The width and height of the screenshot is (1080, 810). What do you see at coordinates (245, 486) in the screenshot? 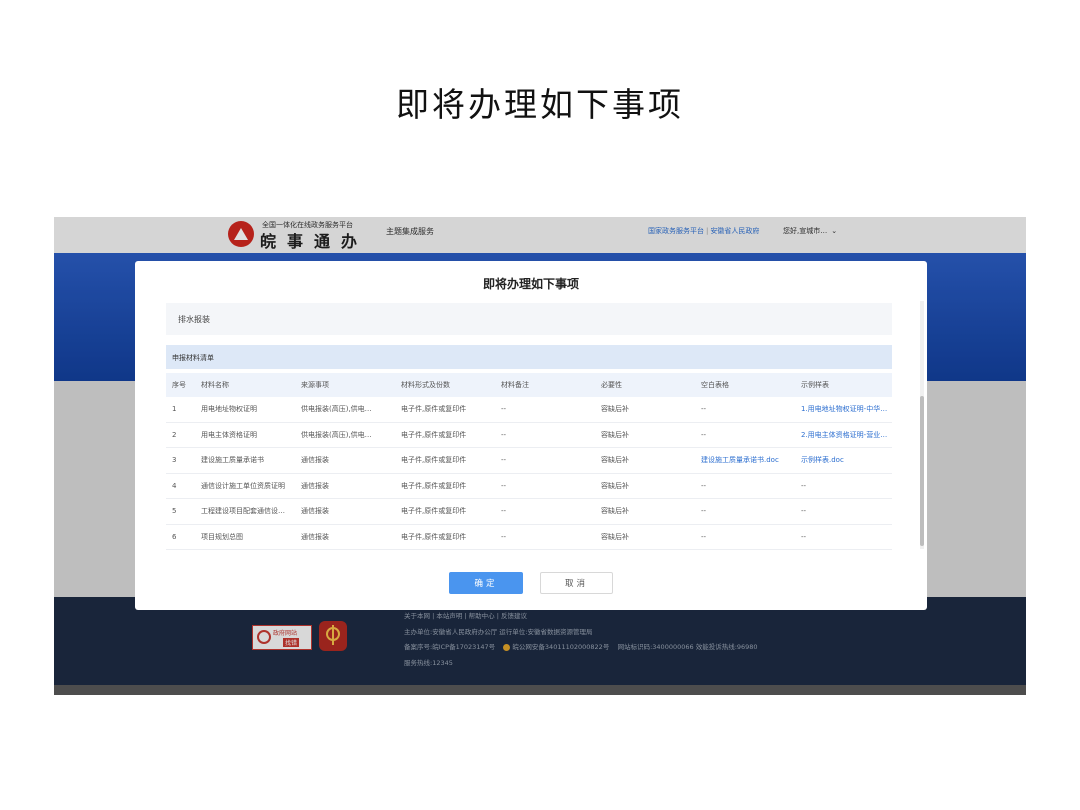
I see `cell-material-name: 通信设计施工单位资质证明` at bounding box center [245, 486].